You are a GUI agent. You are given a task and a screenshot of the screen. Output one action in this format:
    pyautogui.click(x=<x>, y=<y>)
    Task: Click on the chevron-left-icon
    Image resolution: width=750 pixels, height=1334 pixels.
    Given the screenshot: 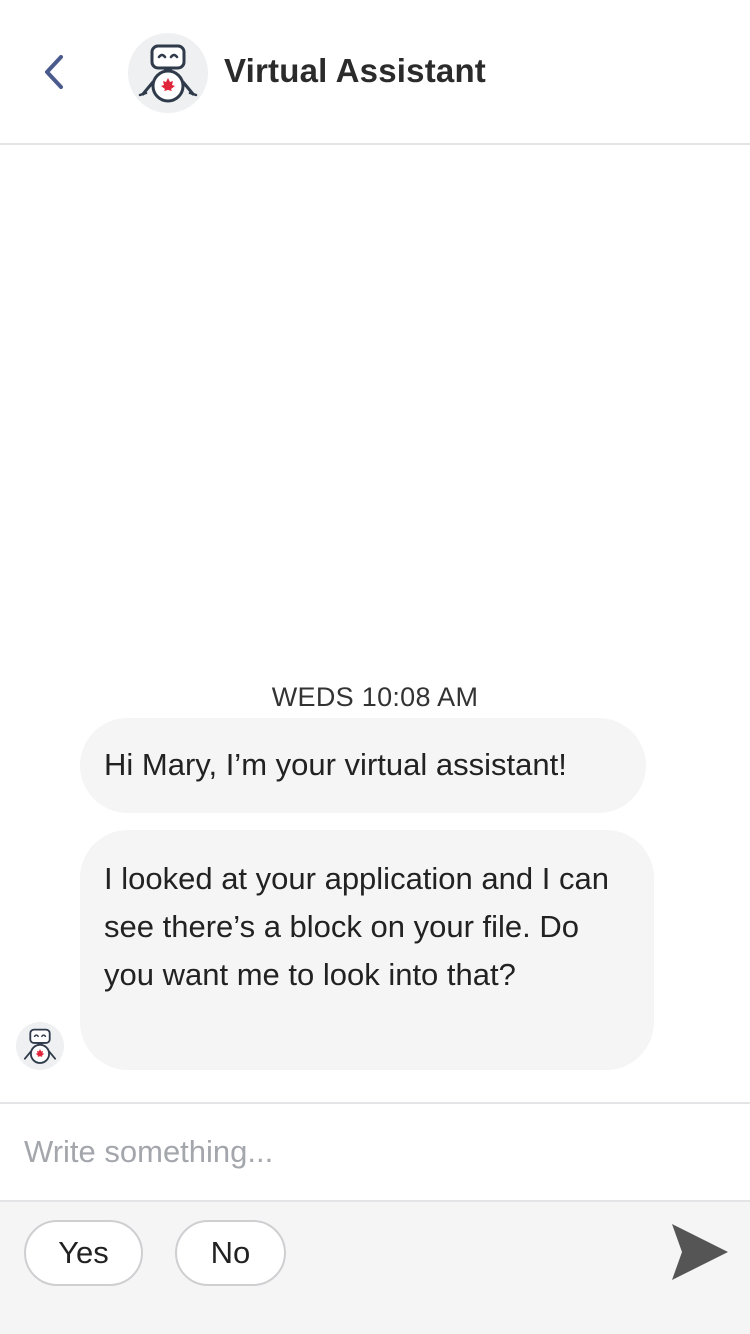 What is the action you would take?
    pyautogui.click(x=54, y=72)
    